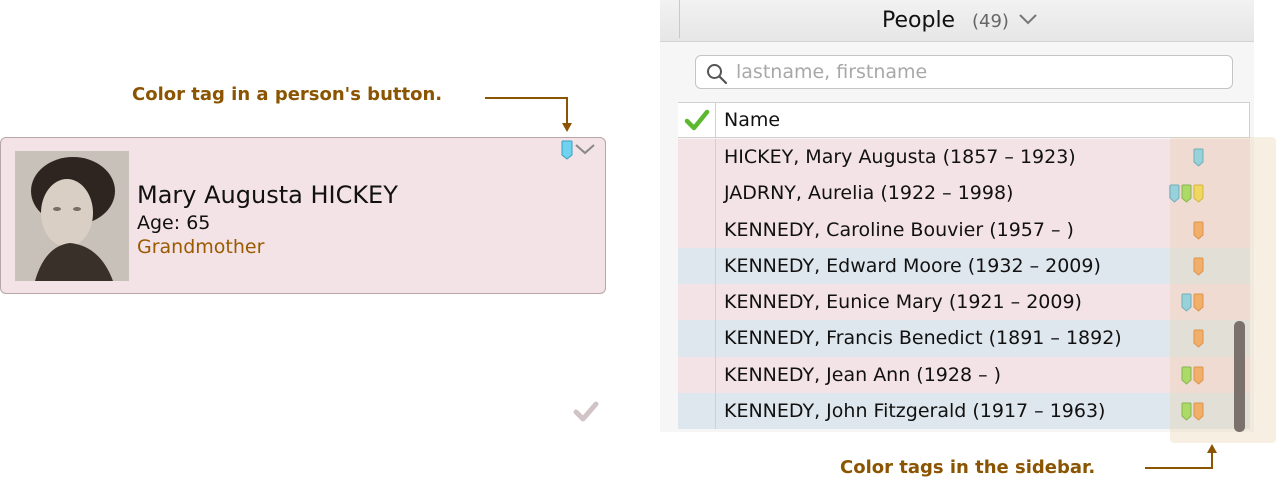  What do you see at coordinates (976, 72) in the screenshot?
I see `search-input` at bounding box center [976, 72].